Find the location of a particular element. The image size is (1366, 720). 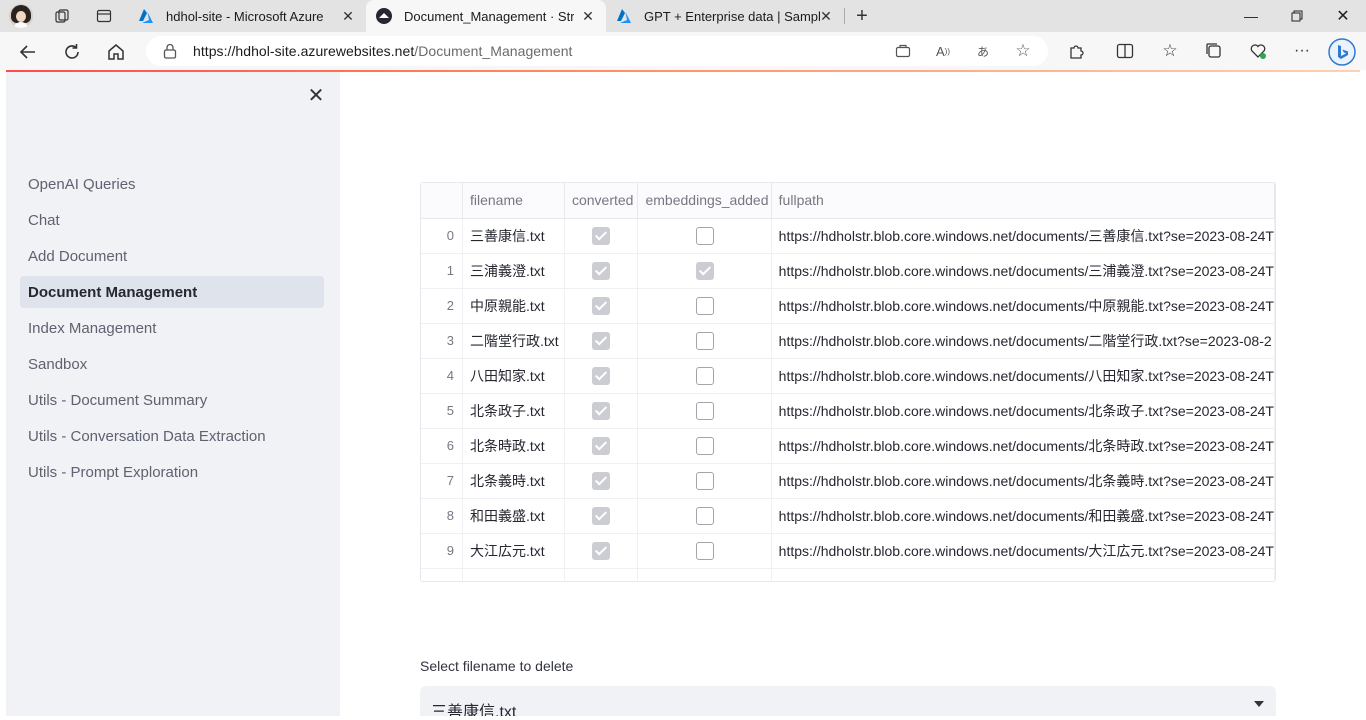

tab-document-management: Document_Management · Streamlit ✕ is located at coordinates (486, 16).